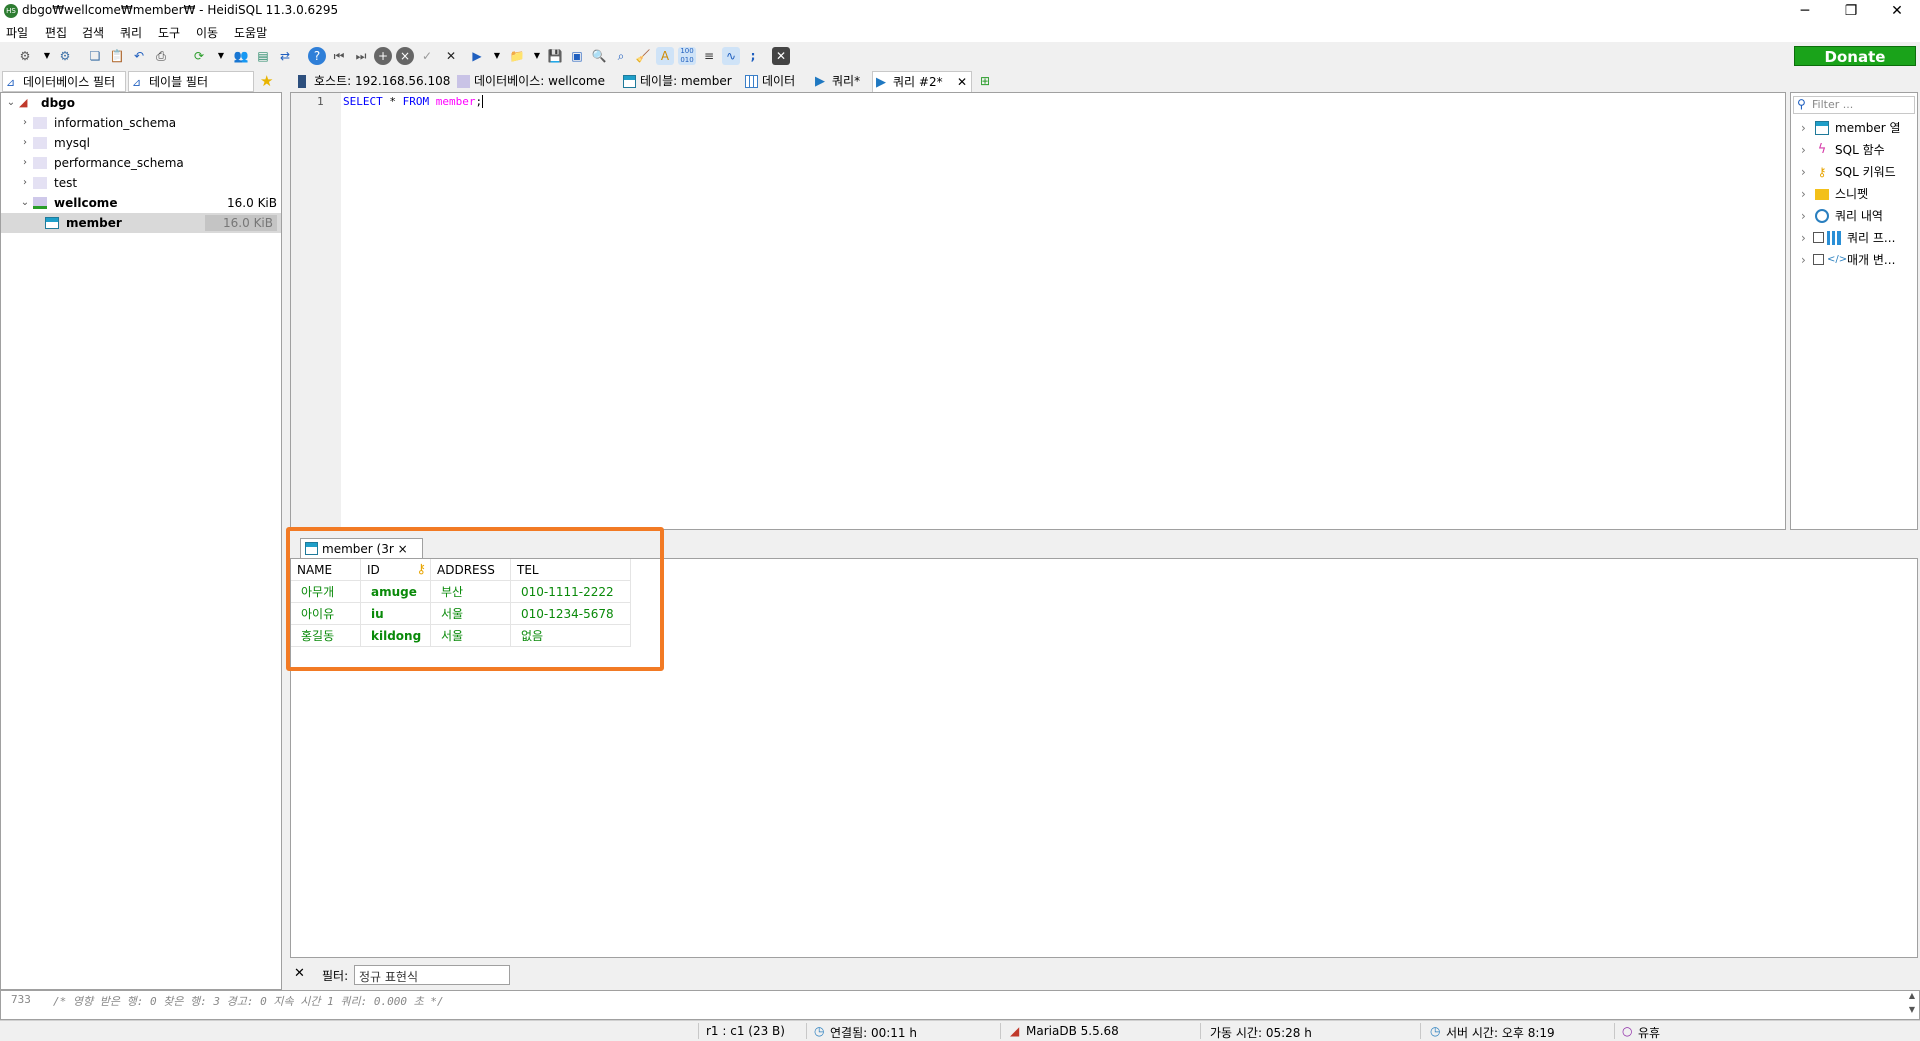 The height and width of the screenshot is (1041, 1920). What do you see at coordinates (72, 143) in the screenshot?
I see `tree-item-label: mysql` at bounding box center [72, 143].